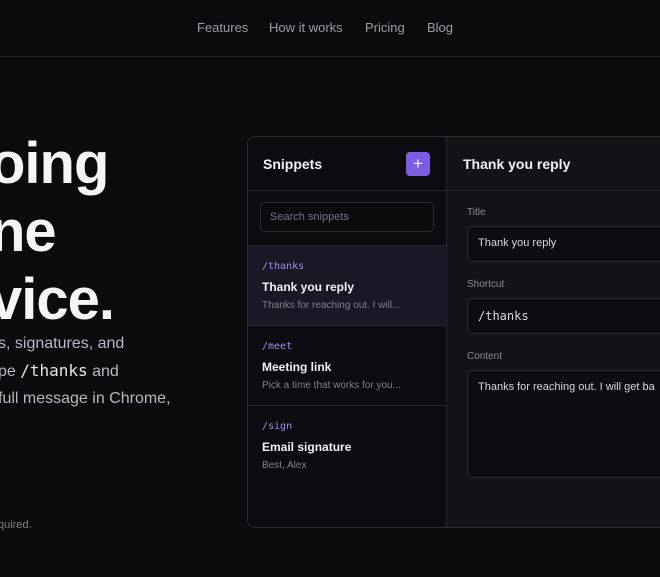 This screenshot has width=660, height=577. I want to click on snippet-shortcut: /thanks, so click(283, 266).